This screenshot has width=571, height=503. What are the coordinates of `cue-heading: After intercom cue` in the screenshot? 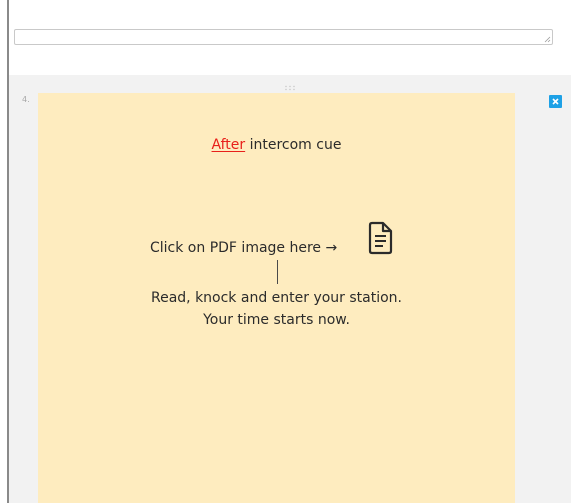 It's located at (276, 145).